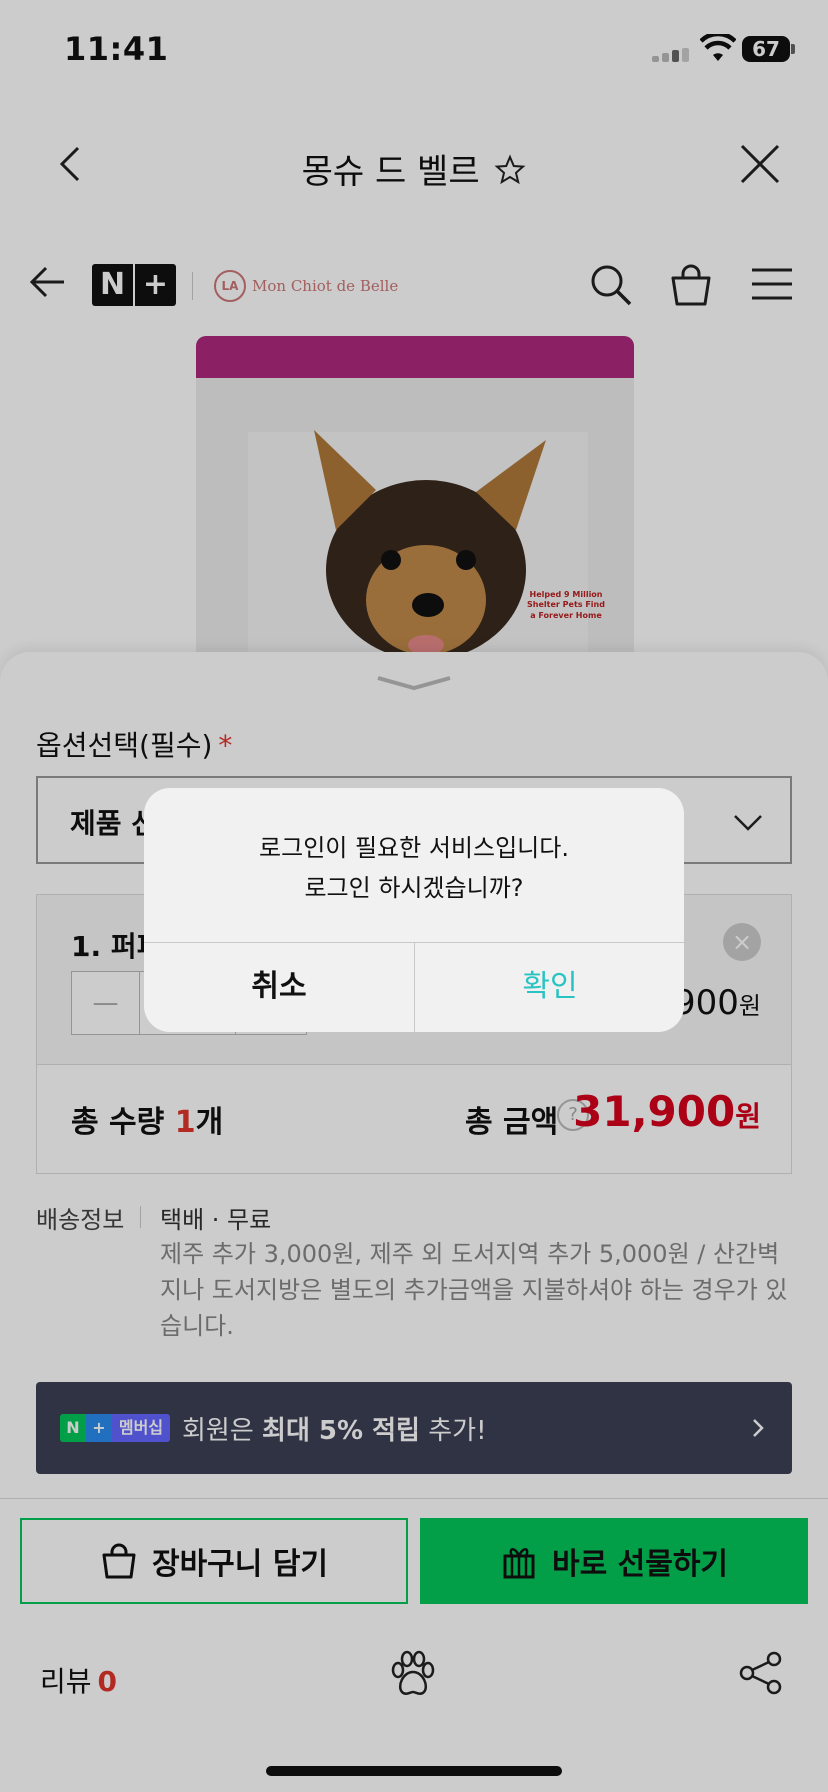 The width and height of the screenshot is (828, 1792). I want to click on alert-message: 로그인이 필요한 서비스입니다. 로그인 하시겠습니까?, so click(414, 868).